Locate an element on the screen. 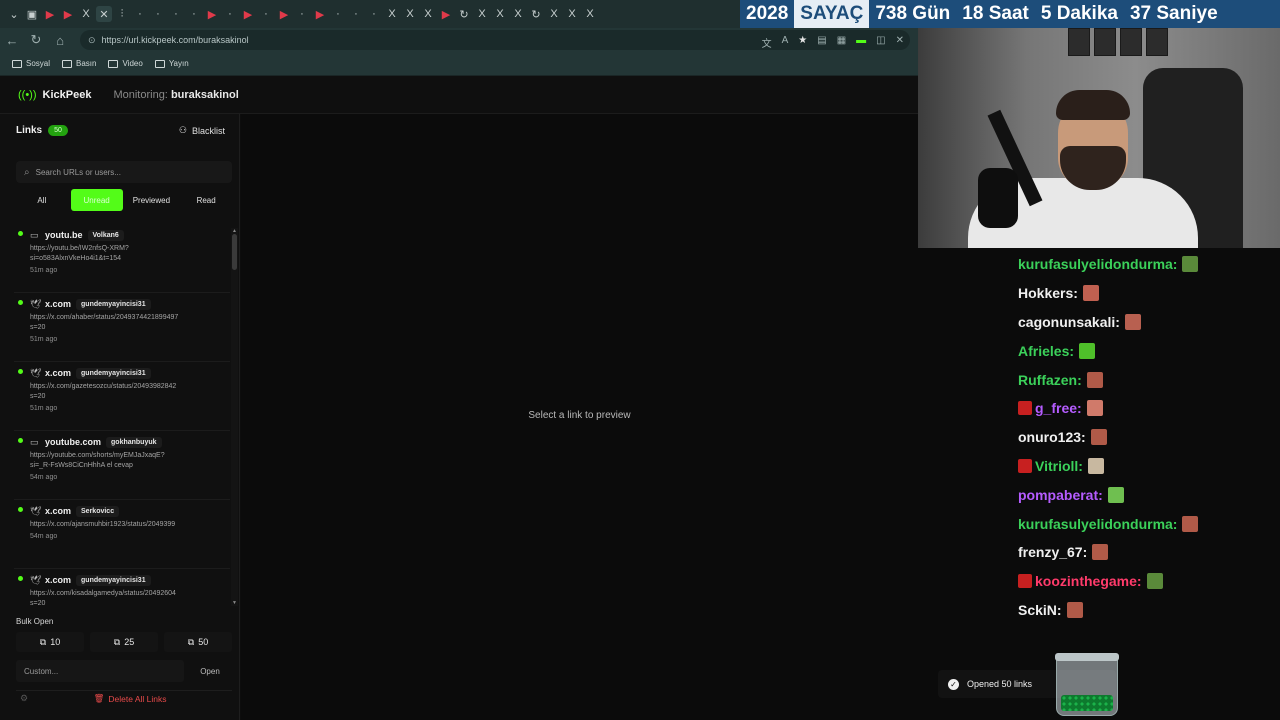 The height and width of the screenshot is (720, 1280). chat-username: frenzy_67: is located at coordinates (1052, 552).